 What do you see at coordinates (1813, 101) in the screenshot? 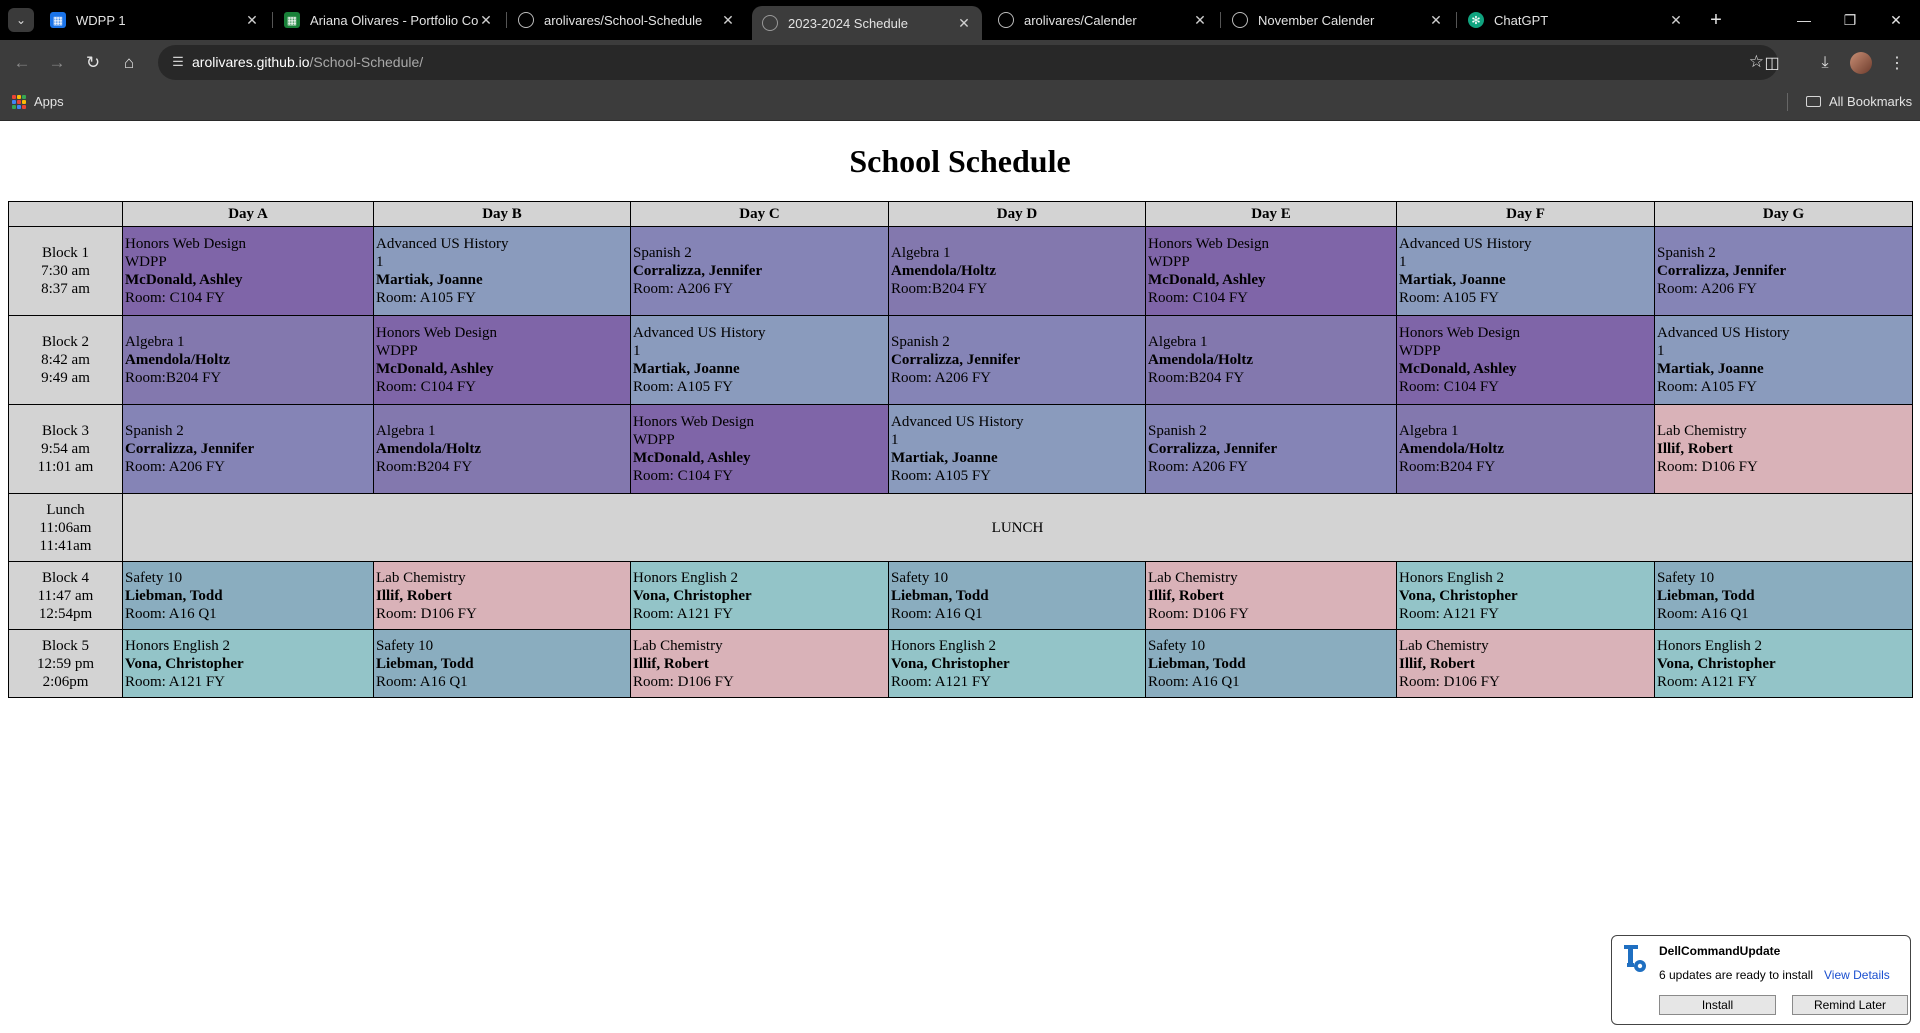
I see `folder-icon` at bounding box center [1813, 101].